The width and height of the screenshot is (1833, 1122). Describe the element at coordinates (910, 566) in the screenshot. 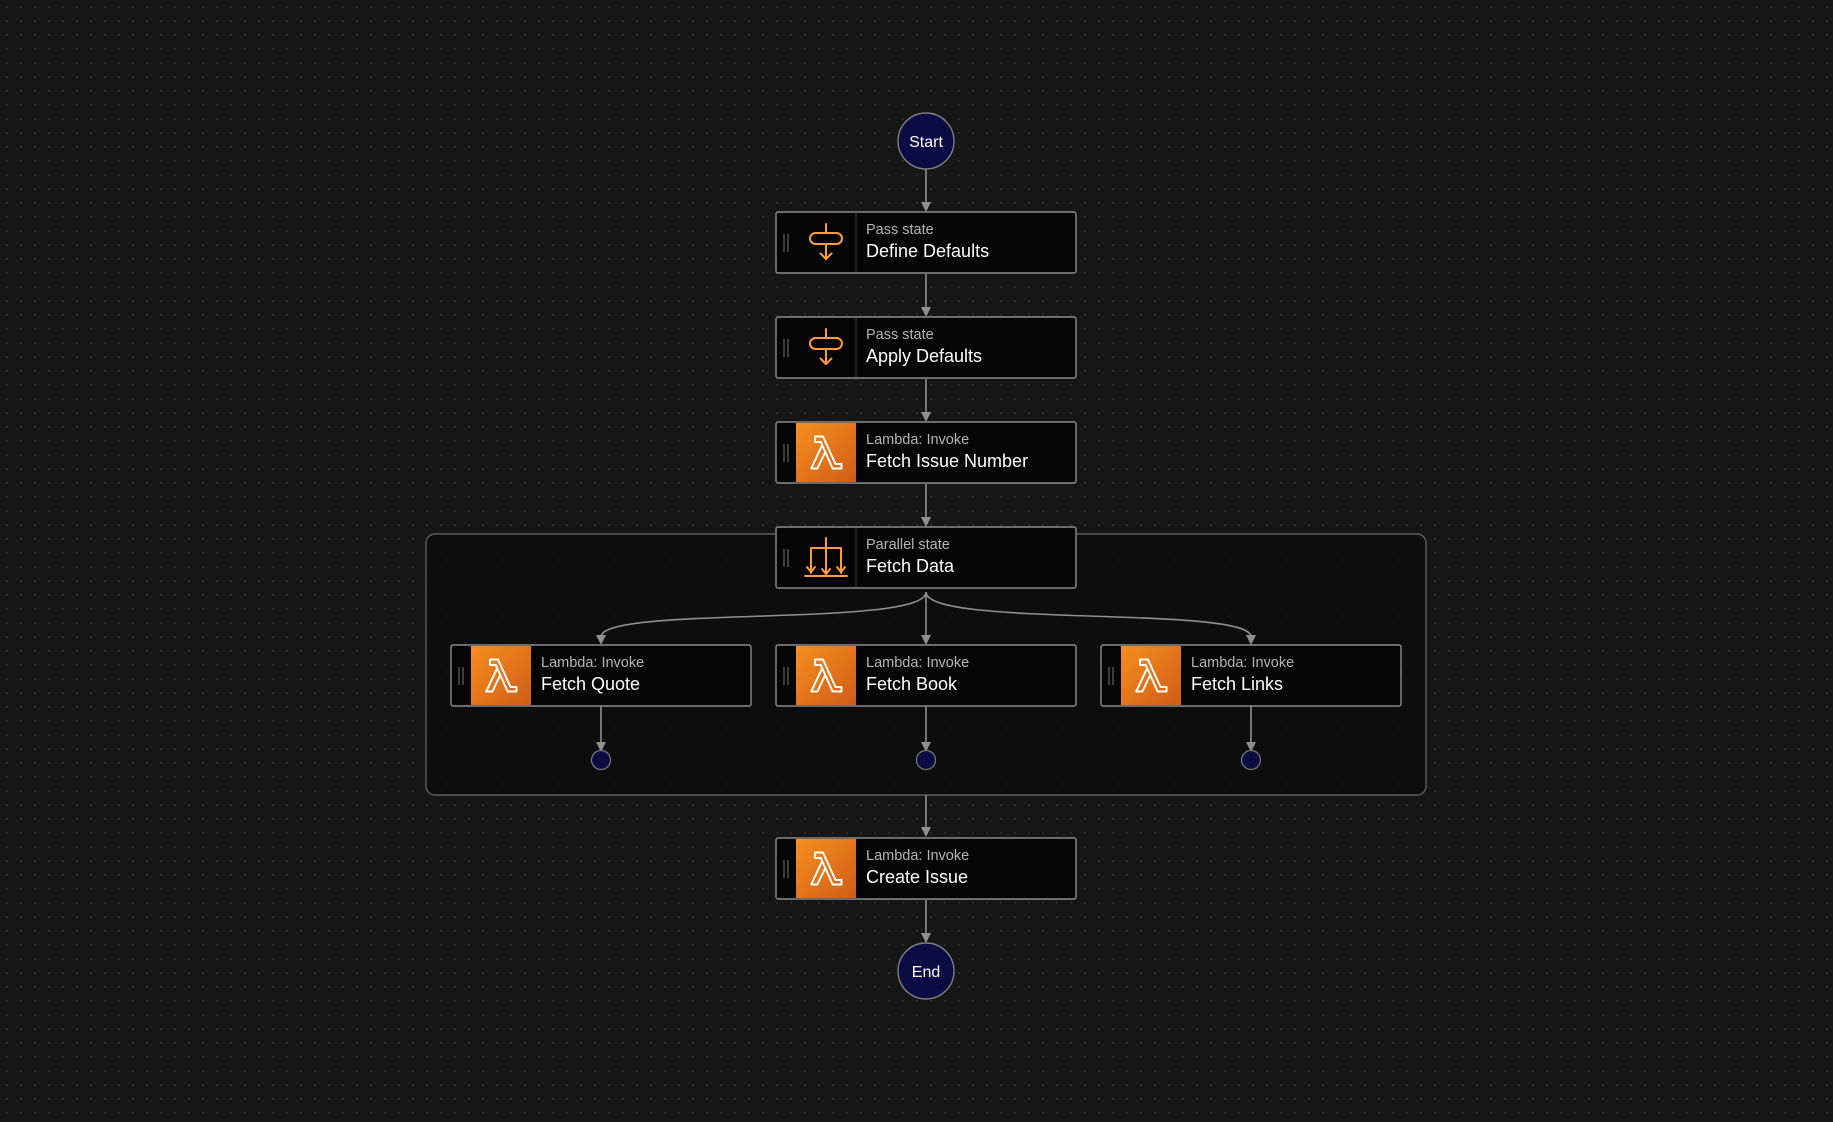

I see `state-name-label: Fetch Data` at that location.